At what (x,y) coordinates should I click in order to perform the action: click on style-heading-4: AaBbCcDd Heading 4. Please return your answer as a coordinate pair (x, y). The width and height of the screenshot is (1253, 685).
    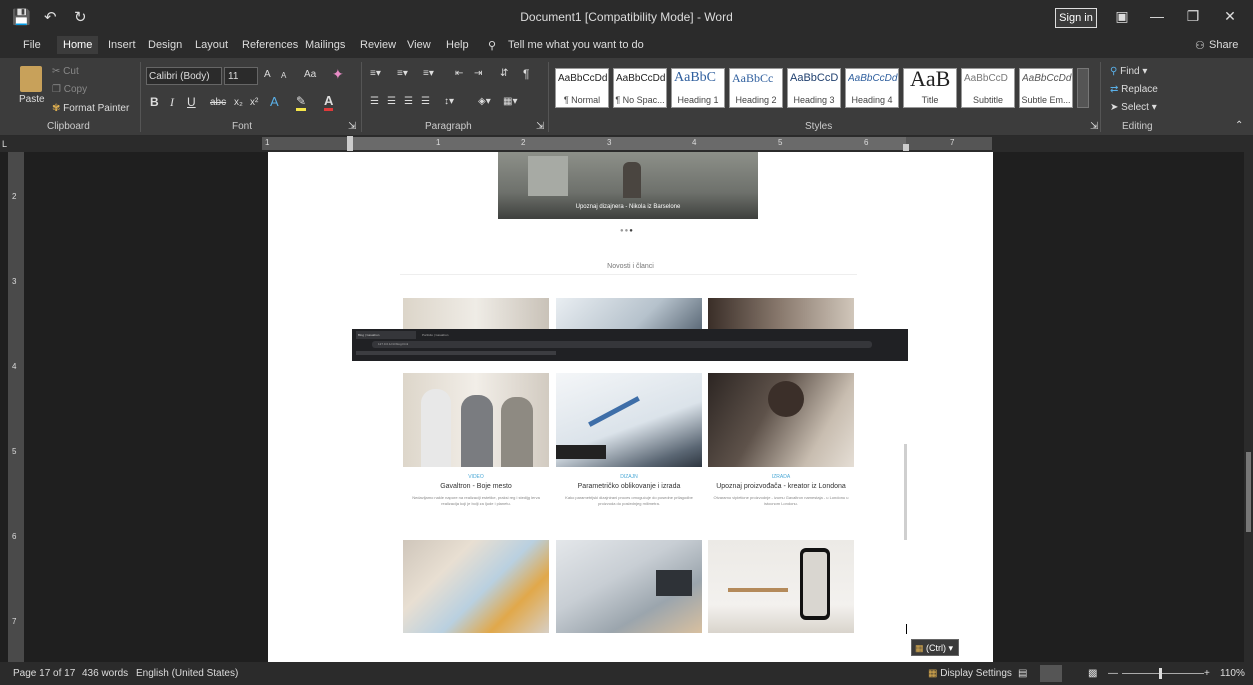
    Looking at the image, I should click on (872, 88).